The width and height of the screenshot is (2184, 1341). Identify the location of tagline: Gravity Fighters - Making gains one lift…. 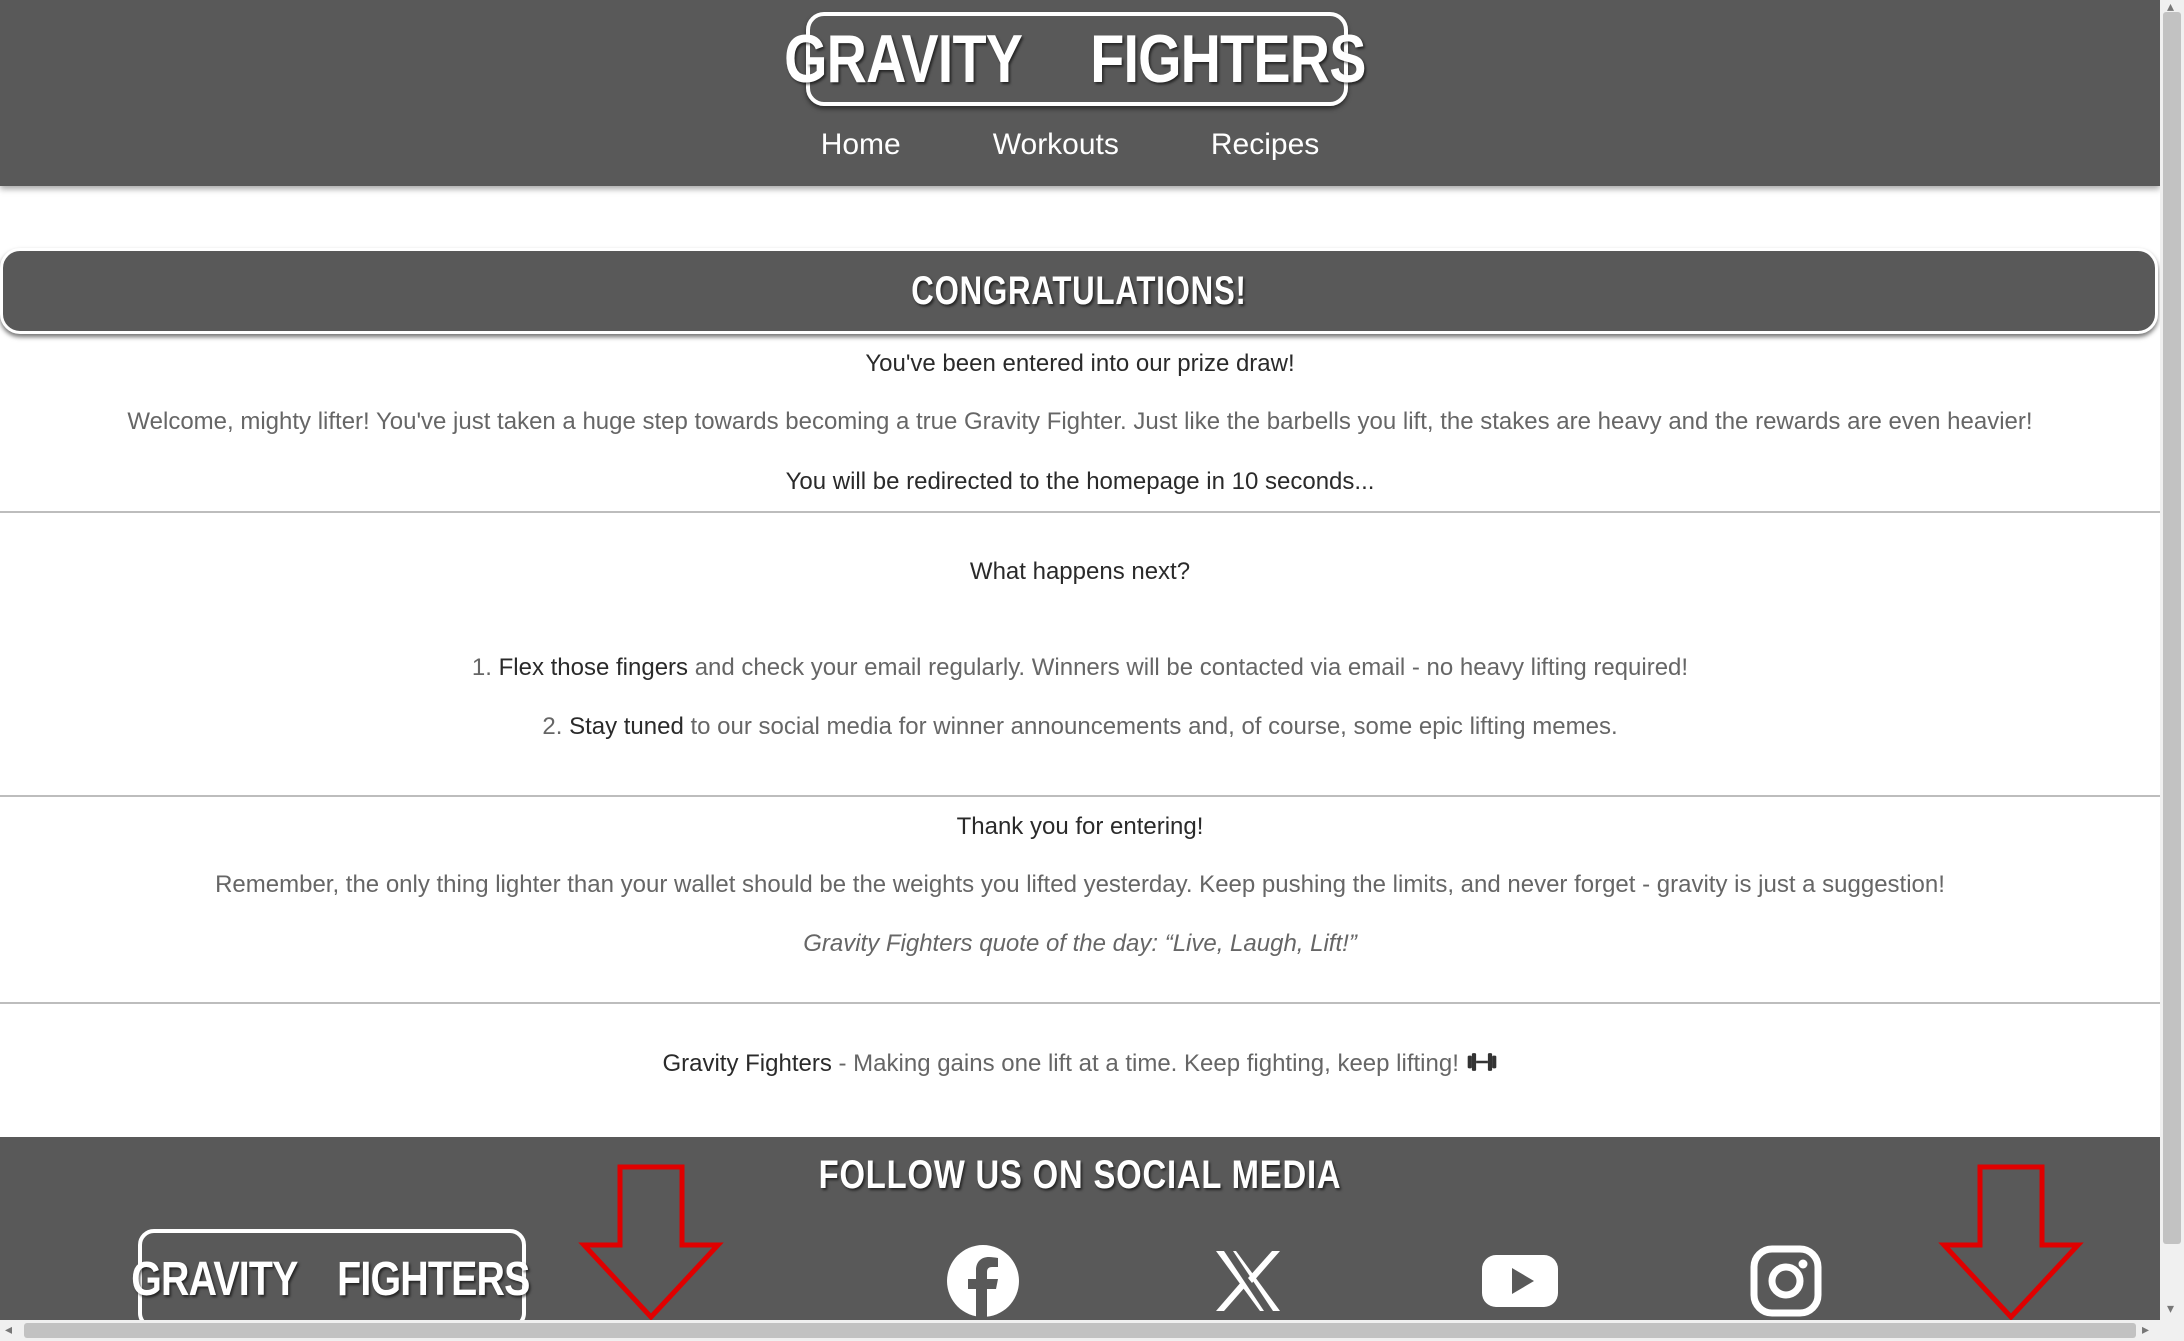
(1080, 1064).